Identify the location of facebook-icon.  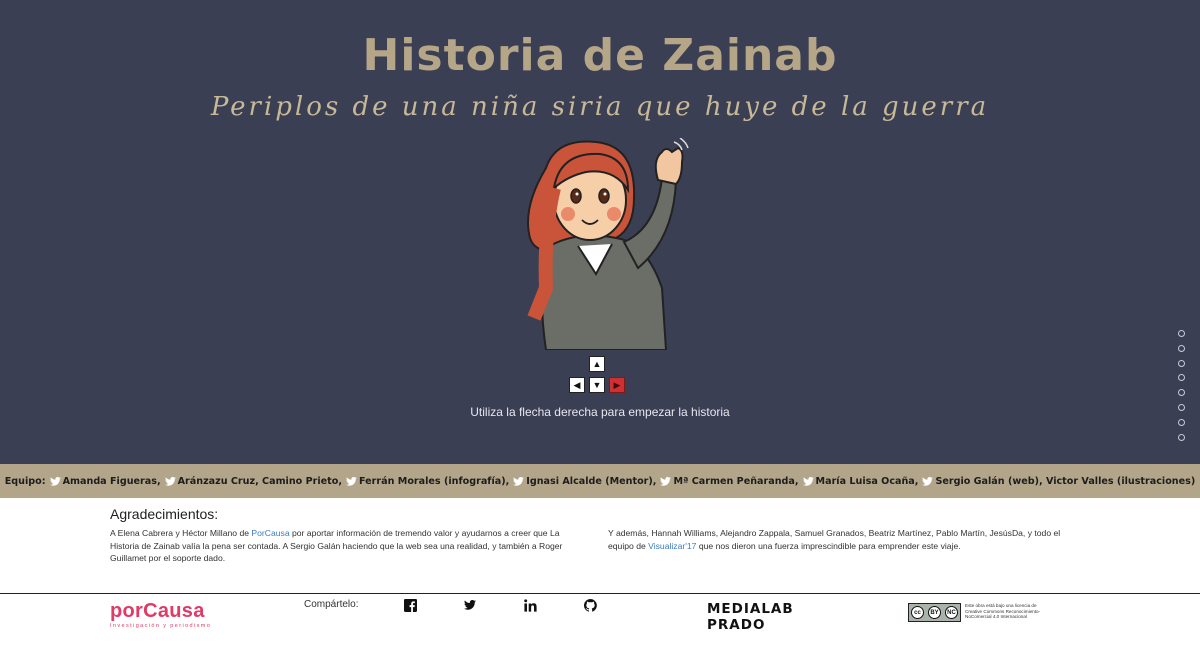
(410, 605).